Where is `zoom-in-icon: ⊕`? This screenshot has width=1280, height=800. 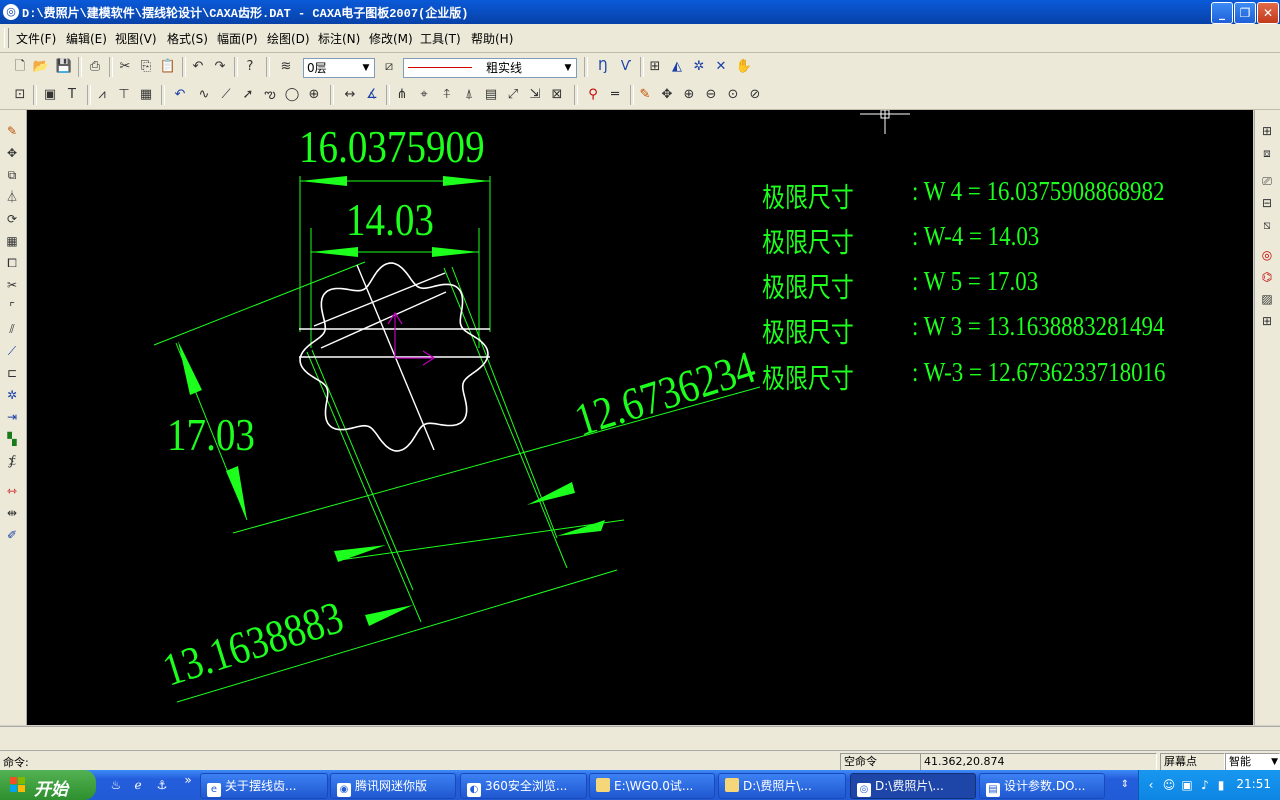
zoom-in-icon: ⊕ is located at coordinates (689, 95).